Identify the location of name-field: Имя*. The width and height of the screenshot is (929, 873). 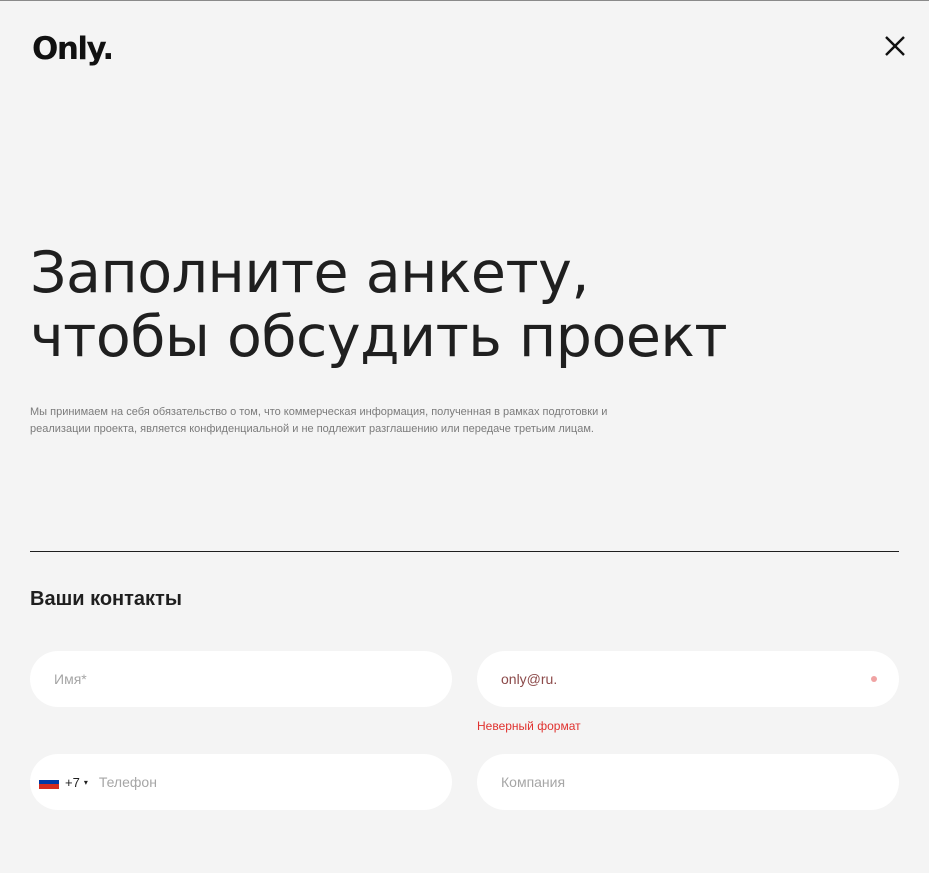
(241, 679).